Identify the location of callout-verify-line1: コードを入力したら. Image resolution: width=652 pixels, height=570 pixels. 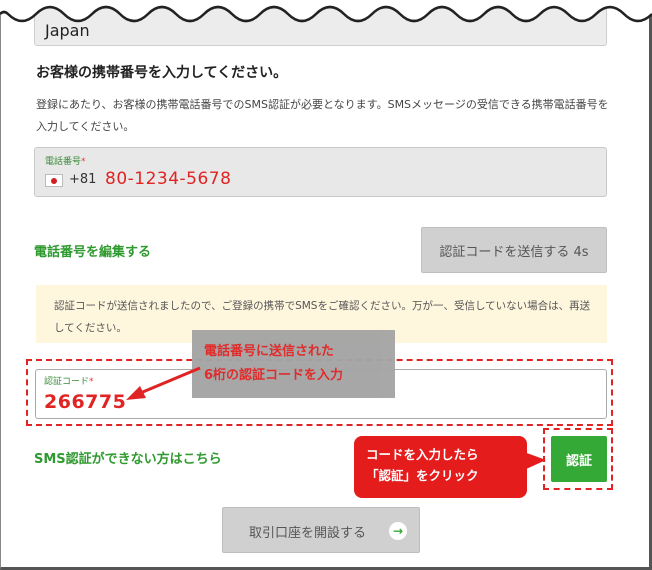
(422, 454).